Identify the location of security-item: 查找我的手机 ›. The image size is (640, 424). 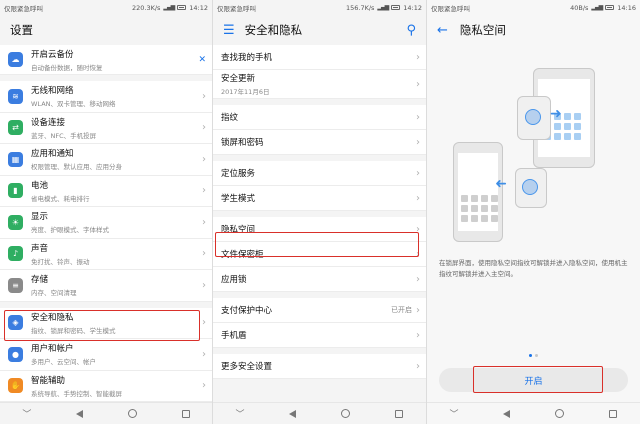
(319, 57).